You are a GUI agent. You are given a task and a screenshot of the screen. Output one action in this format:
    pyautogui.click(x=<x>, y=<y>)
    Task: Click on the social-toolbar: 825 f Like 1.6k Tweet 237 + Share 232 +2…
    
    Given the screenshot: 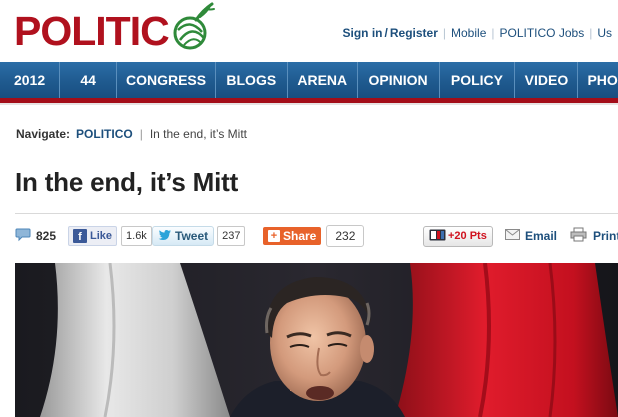 What is the action you would take?
    pyautogui.click(x=309, y=237)
    